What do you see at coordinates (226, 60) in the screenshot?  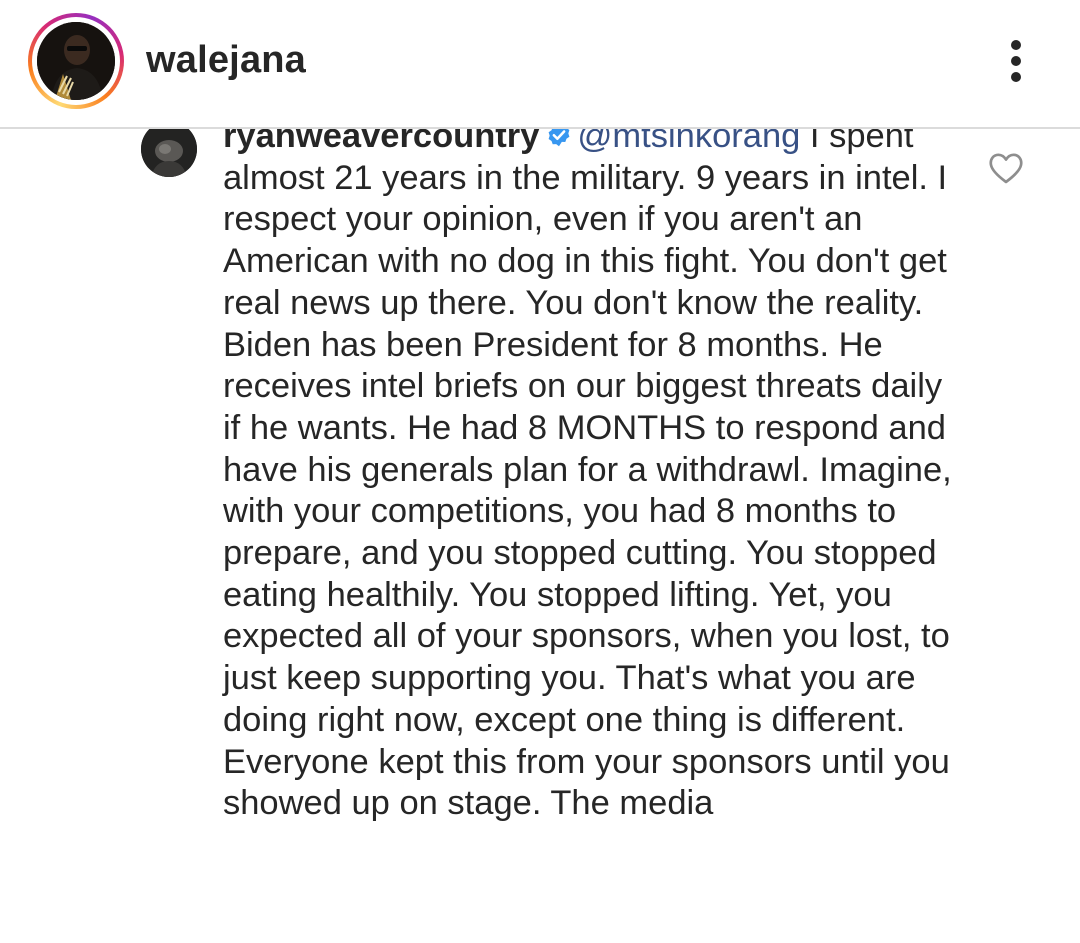 I see `header-username: walejana` at bounding box center [226, 60].